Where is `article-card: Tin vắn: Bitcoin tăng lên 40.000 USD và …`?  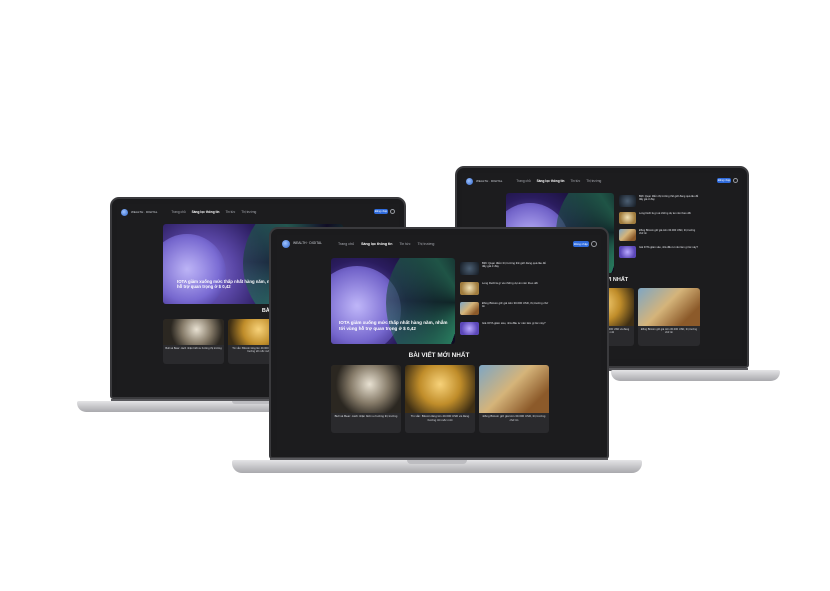
article-card: Tin vắn: Bitcoin tăng lên 40.000 USD và … is located at coordinates (440, 399).